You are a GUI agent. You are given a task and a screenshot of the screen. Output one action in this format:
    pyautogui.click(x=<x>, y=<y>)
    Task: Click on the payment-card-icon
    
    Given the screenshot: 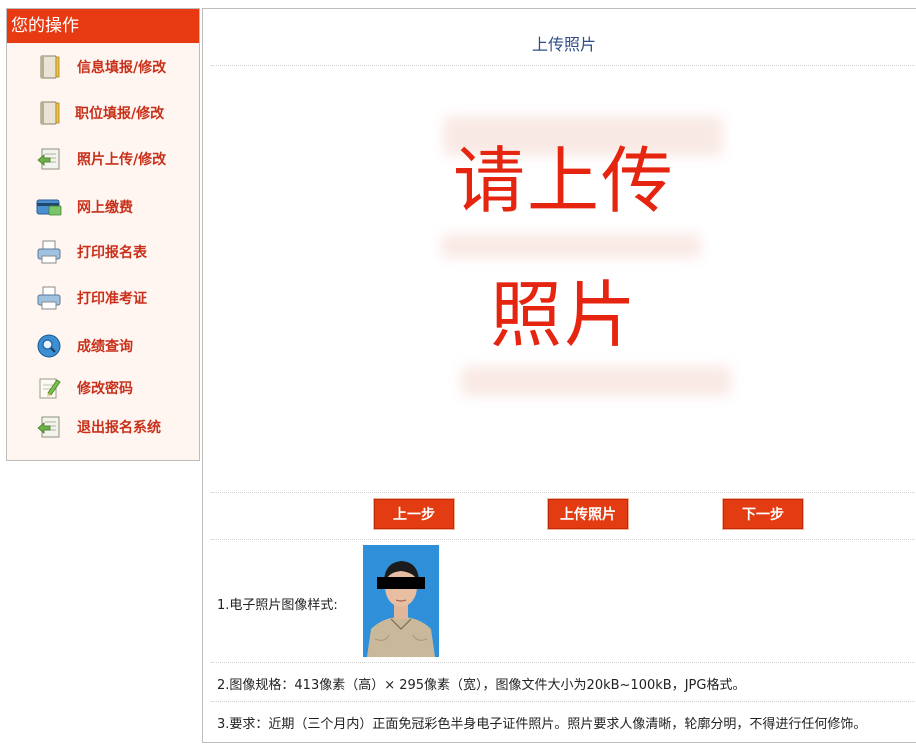 What is the action you would take?
    pyautogui.click(x=49, y=207)
    